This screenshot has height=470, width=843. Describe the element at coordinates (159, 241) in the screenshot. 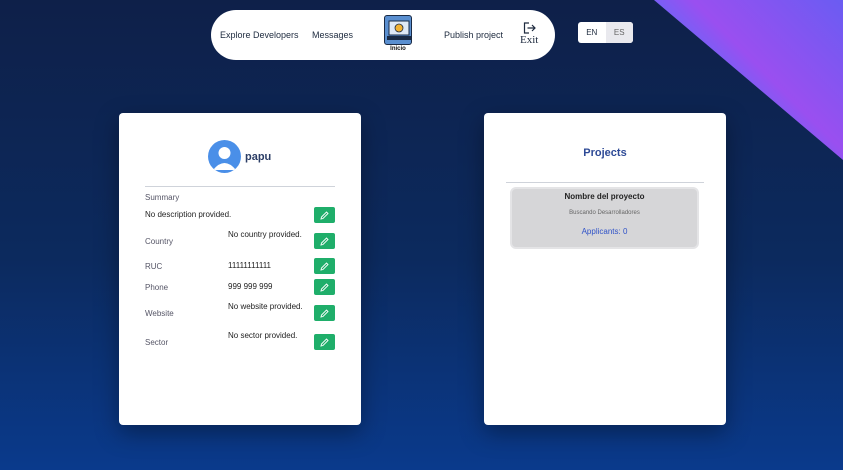

I see `country-label: Country` at that location.